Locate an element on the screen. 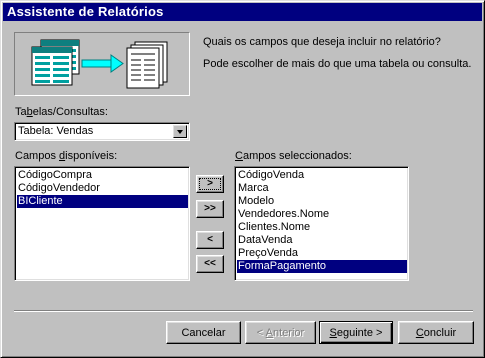 The height and width of the screenshot is (358, 485). add-all-fields-button: >> is located at coordinates (210, 209).